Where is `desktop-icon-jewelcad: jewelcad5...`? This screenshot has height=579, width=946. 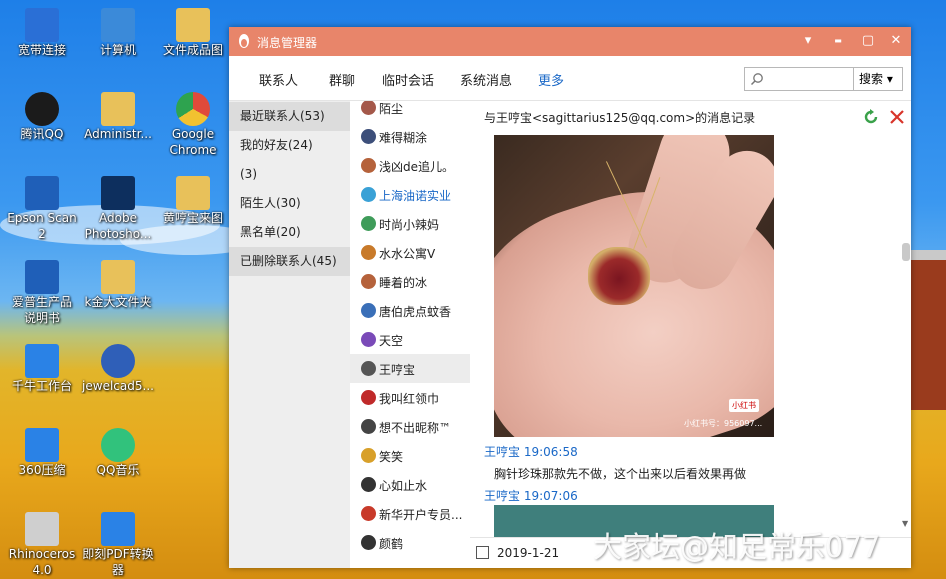 desktop-icon-jewelcad: jewelcad5... is located at coordinates (118, 369).